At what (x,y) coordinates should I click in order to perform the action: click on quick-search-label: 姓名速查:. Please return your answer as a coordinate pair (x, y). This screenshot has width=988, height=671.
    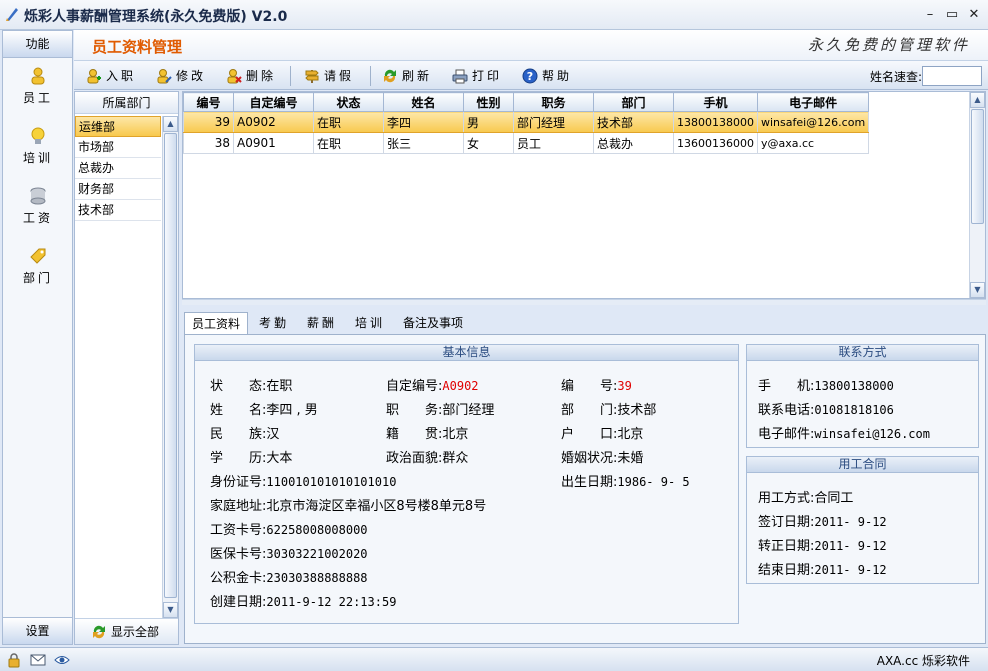
    Looking at the image, I should click on (895, 77).